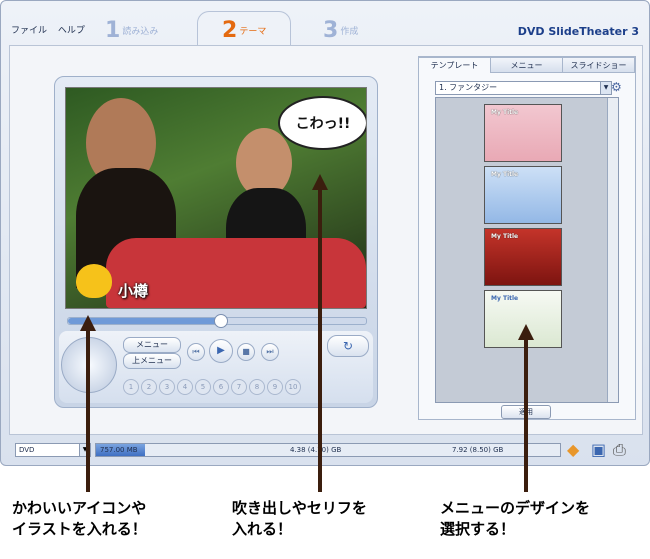  I want to click on annotation-bubbles: 吹き出しやセリフを 入れる！, so click(299, 518).